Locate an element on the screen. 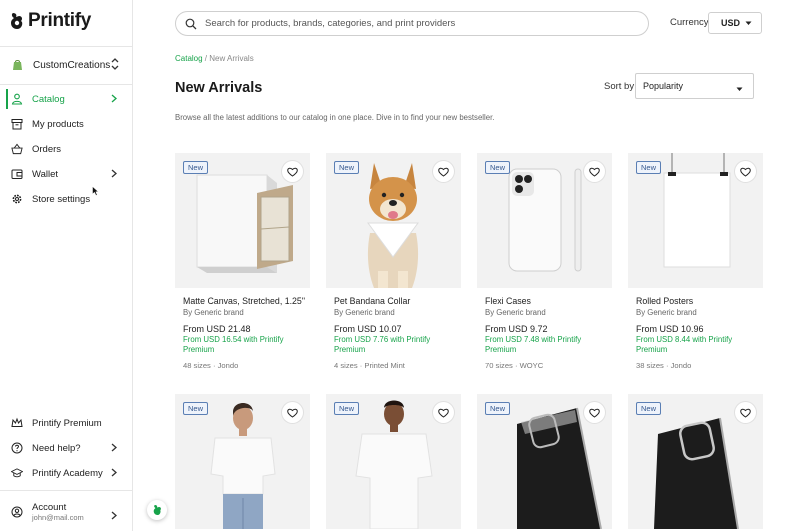 This screenshot has height=531, width=800. sidebar-item-label: Need help? is located at coordinates (56, 448).